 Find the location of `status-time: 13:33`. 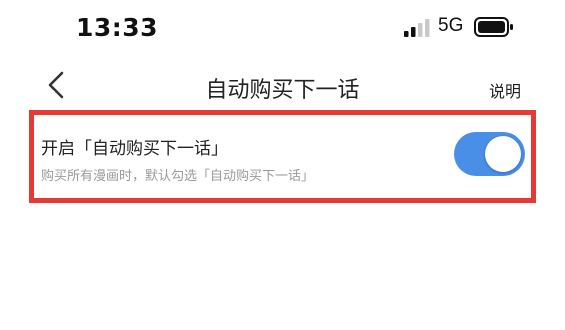

status-time: 13:33 is located at coordinates (117, 27).